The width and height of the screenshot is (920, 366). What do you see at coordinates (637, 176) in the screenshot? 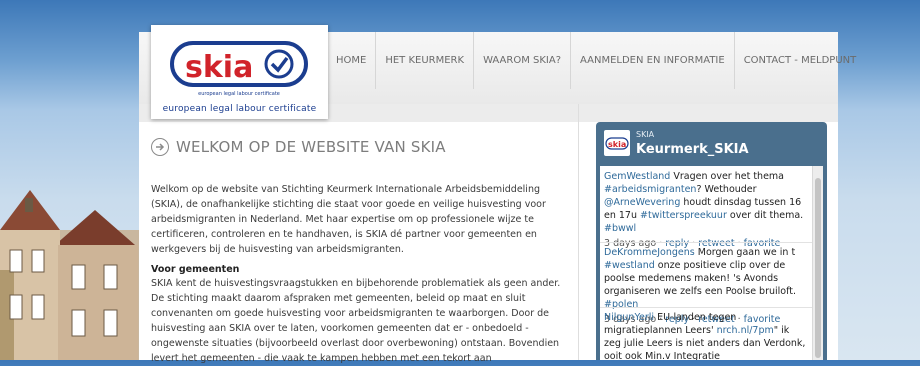
I see `tweet-user: GemWestland` at bounding box center [637, 176].